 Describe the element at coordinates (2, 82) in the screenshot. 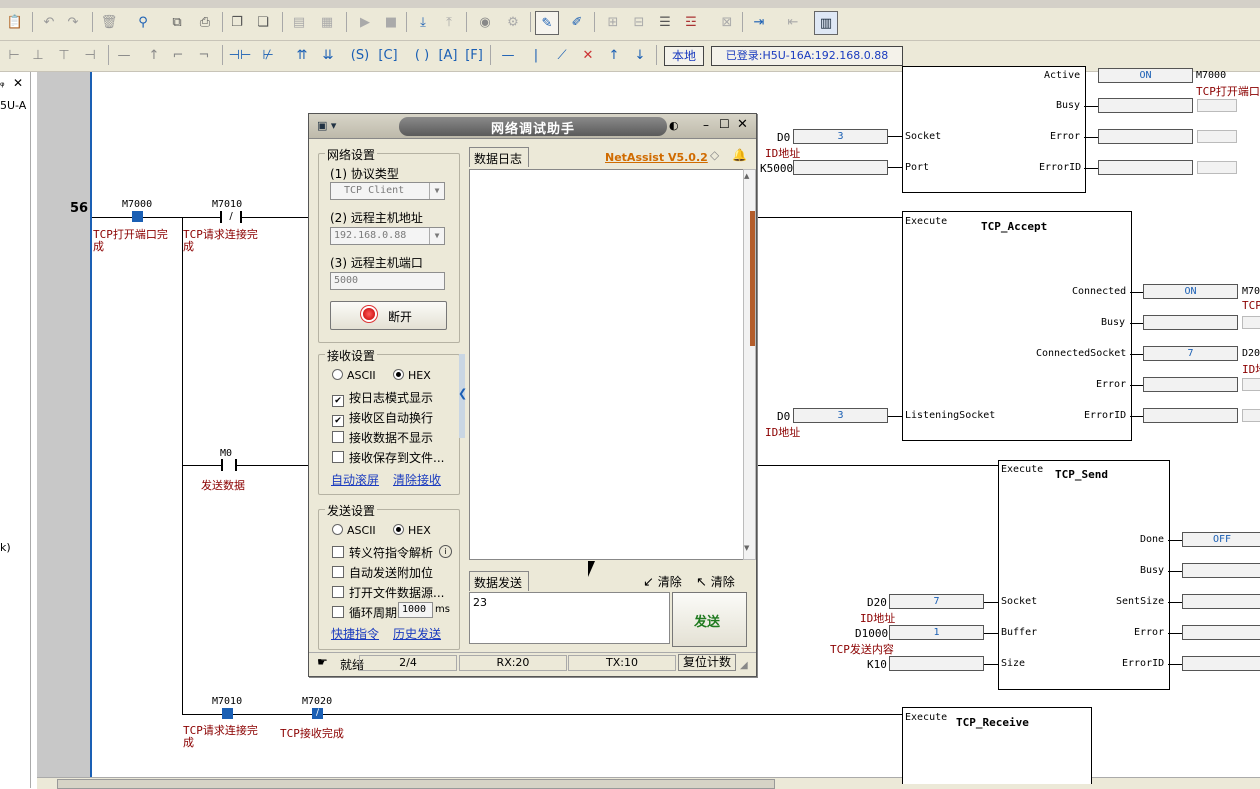

I see `pin-icon: ᵩ` at that location.